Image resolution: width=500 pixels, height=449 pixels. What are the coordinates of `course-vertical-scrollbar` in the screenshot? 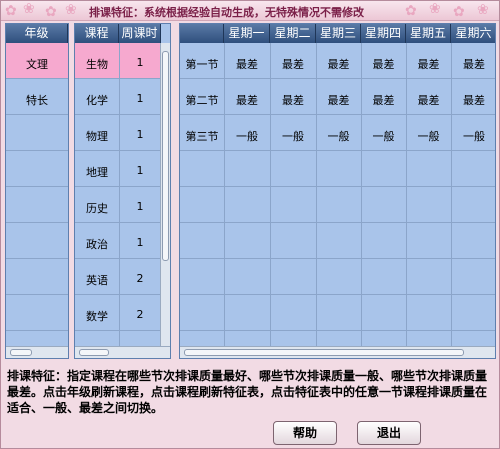 It's located at (165, 194).